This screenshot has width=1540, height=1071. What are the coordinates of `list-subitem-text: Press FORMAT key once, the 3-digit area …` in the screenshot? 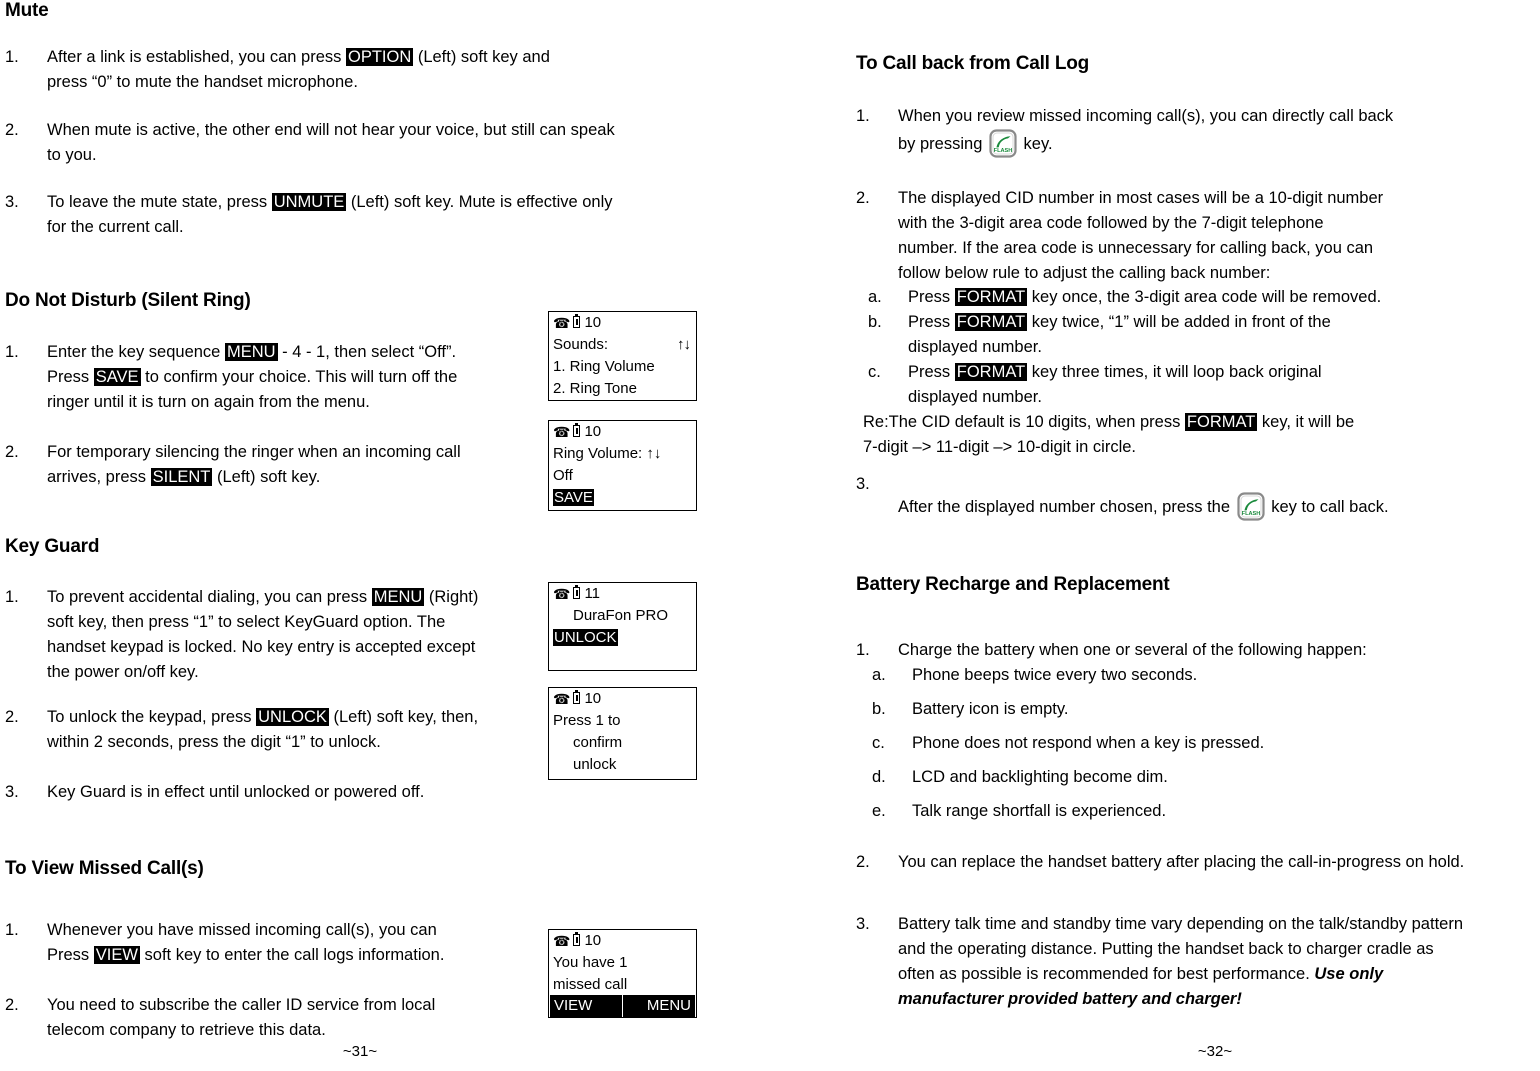 It's located at (1145, 297).